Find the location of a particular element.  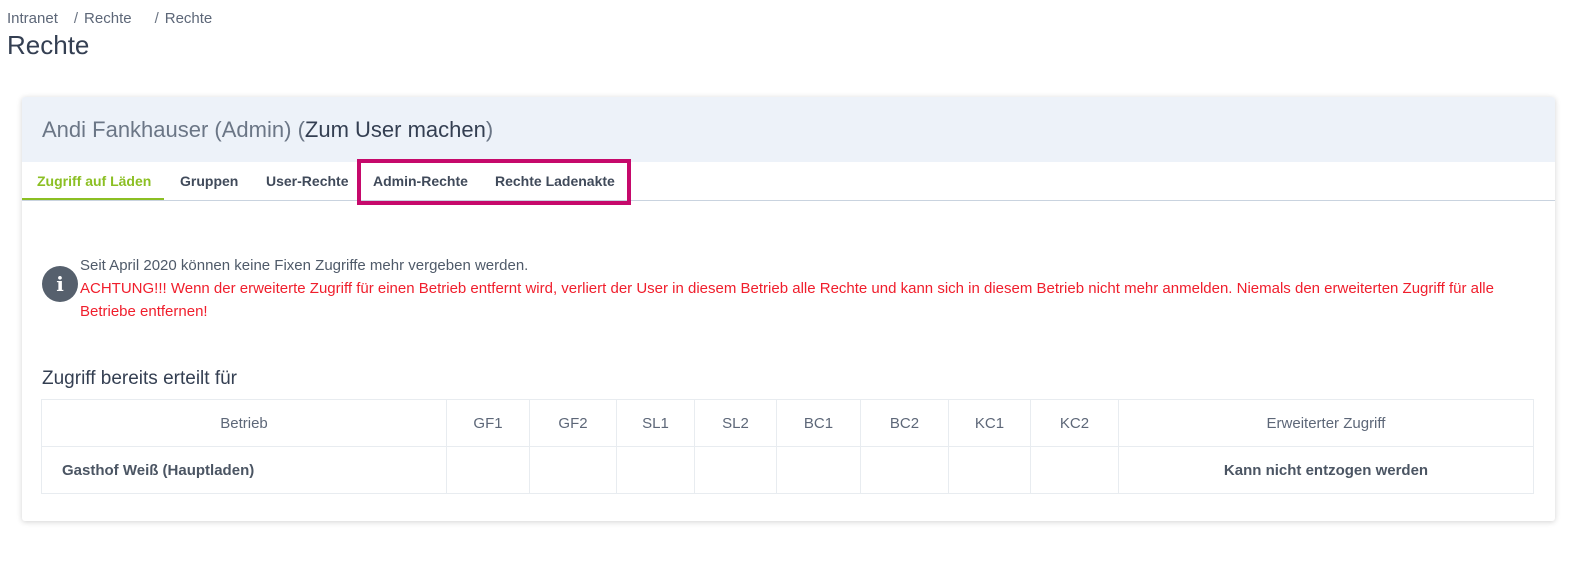

col-kc2: KC2 is located at coordinates (1074, 423).